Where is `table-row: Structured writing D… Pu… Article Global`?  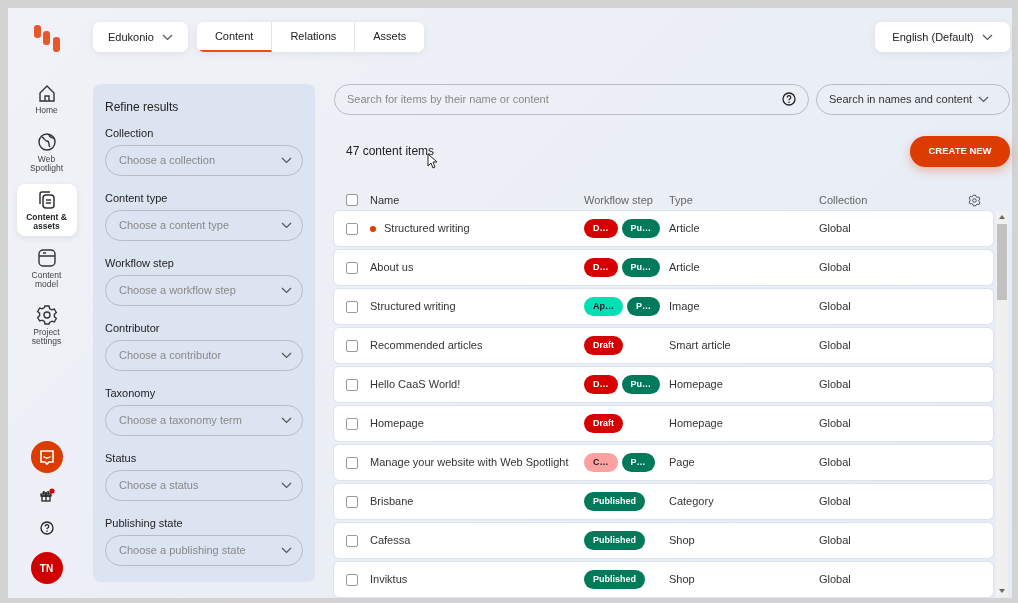
table-row: Structured writing D… Pu… Article Global is located at coordinates (663, 228).